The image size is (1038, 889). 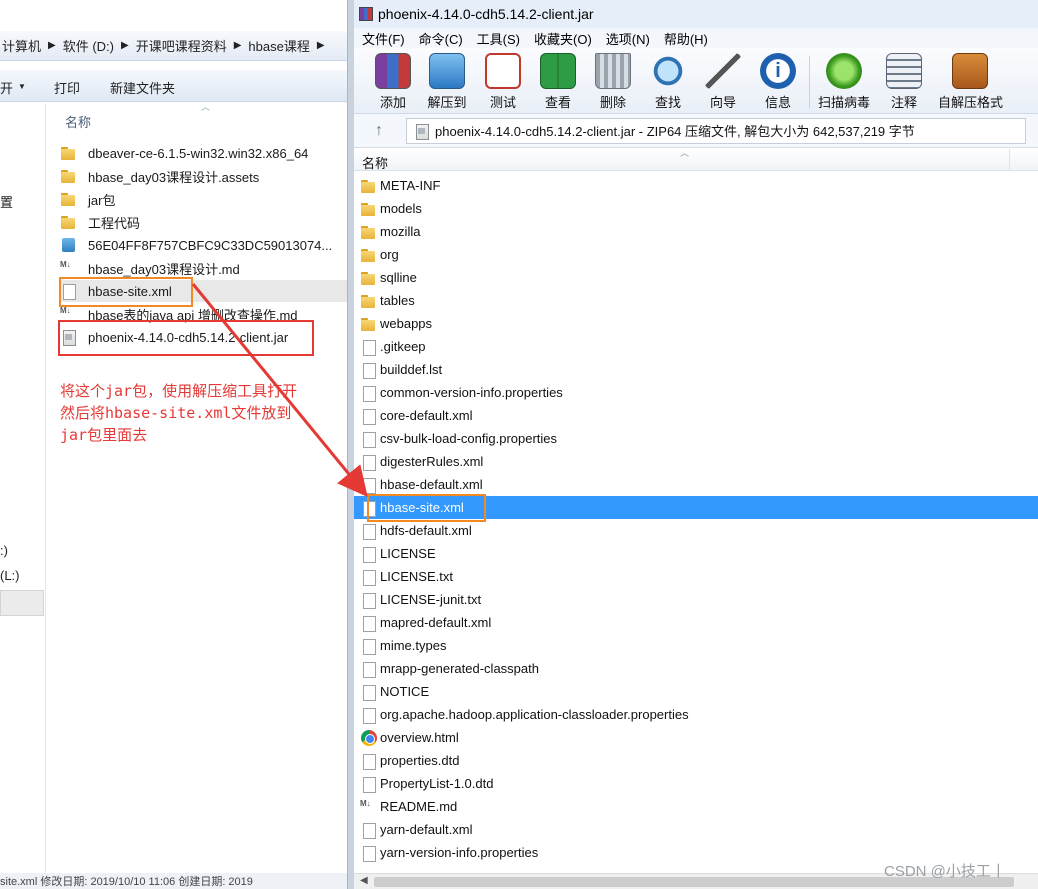 I want to click on chevron-down-icon: ▼, so click(x=22, y=86).